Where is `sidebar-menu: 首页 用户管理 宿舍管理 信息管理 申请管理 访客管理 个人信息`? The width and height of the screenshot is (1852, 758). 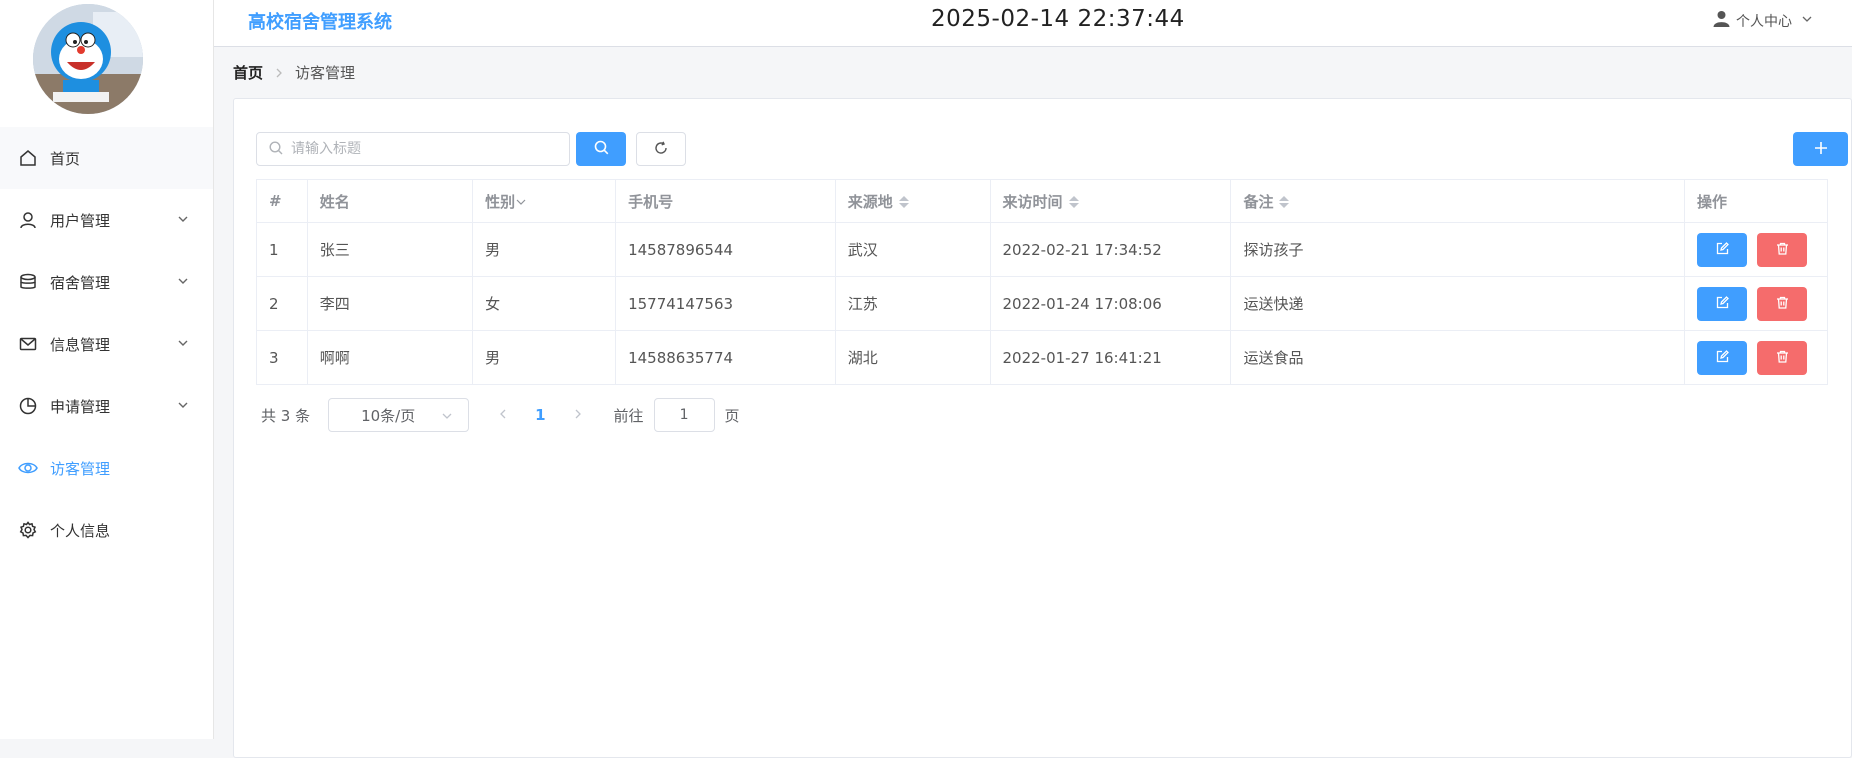 sidebar-menu: 首页 用户管理 宿舍管理 信息管理 申请管理 访客管理 个人信息 is located at coordinates (106, 344).